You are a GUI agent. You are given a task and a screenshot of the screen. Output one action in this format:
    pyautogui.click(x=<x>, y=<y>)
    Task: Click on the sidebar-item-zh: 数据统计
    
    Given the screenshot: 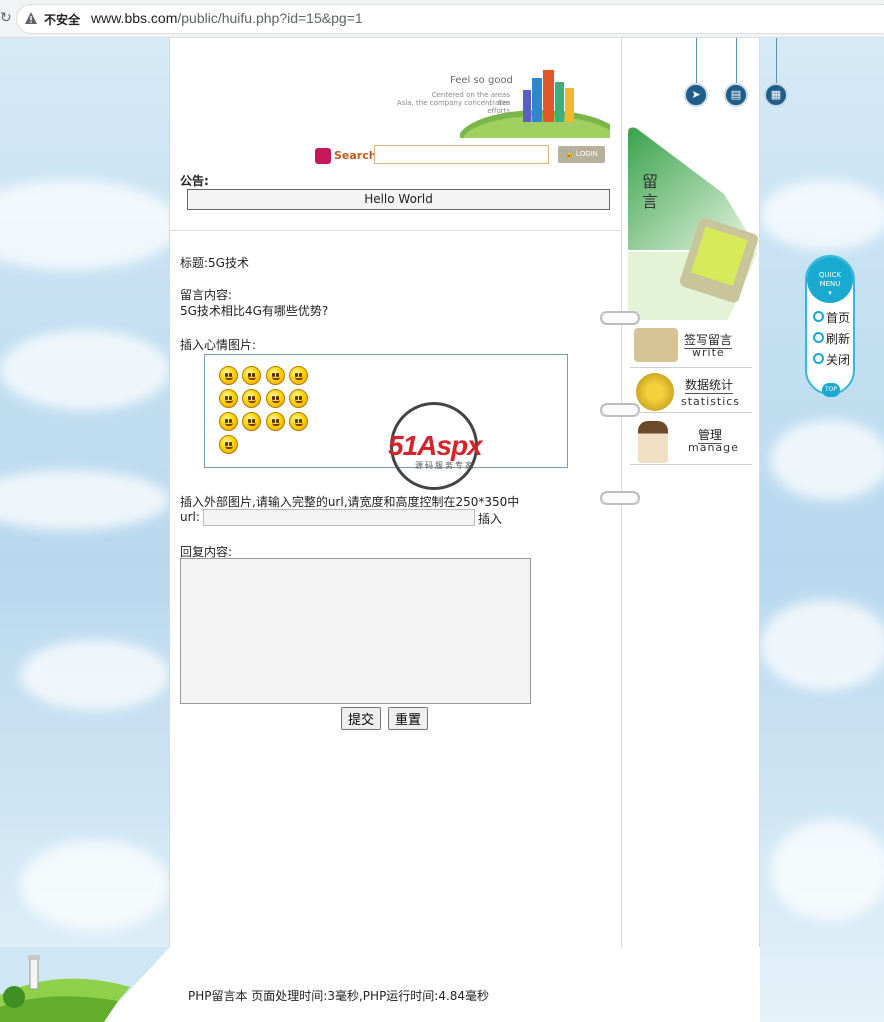 What is the action you would take?
    pyautogui.click(x=709, y=386)
    